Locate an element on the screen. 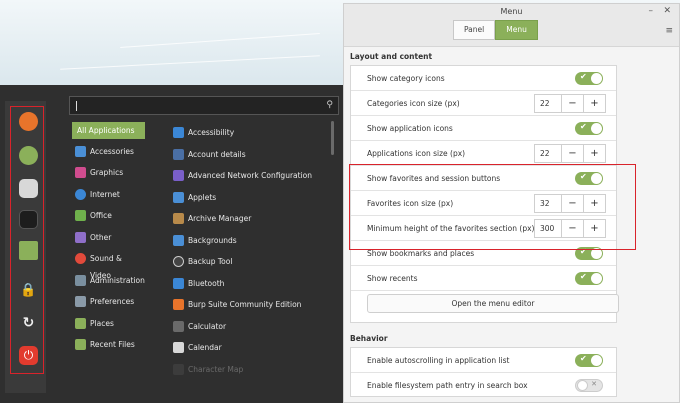  min-height-favorites-spinner: 300 − + is located at coordinates (570, 228).